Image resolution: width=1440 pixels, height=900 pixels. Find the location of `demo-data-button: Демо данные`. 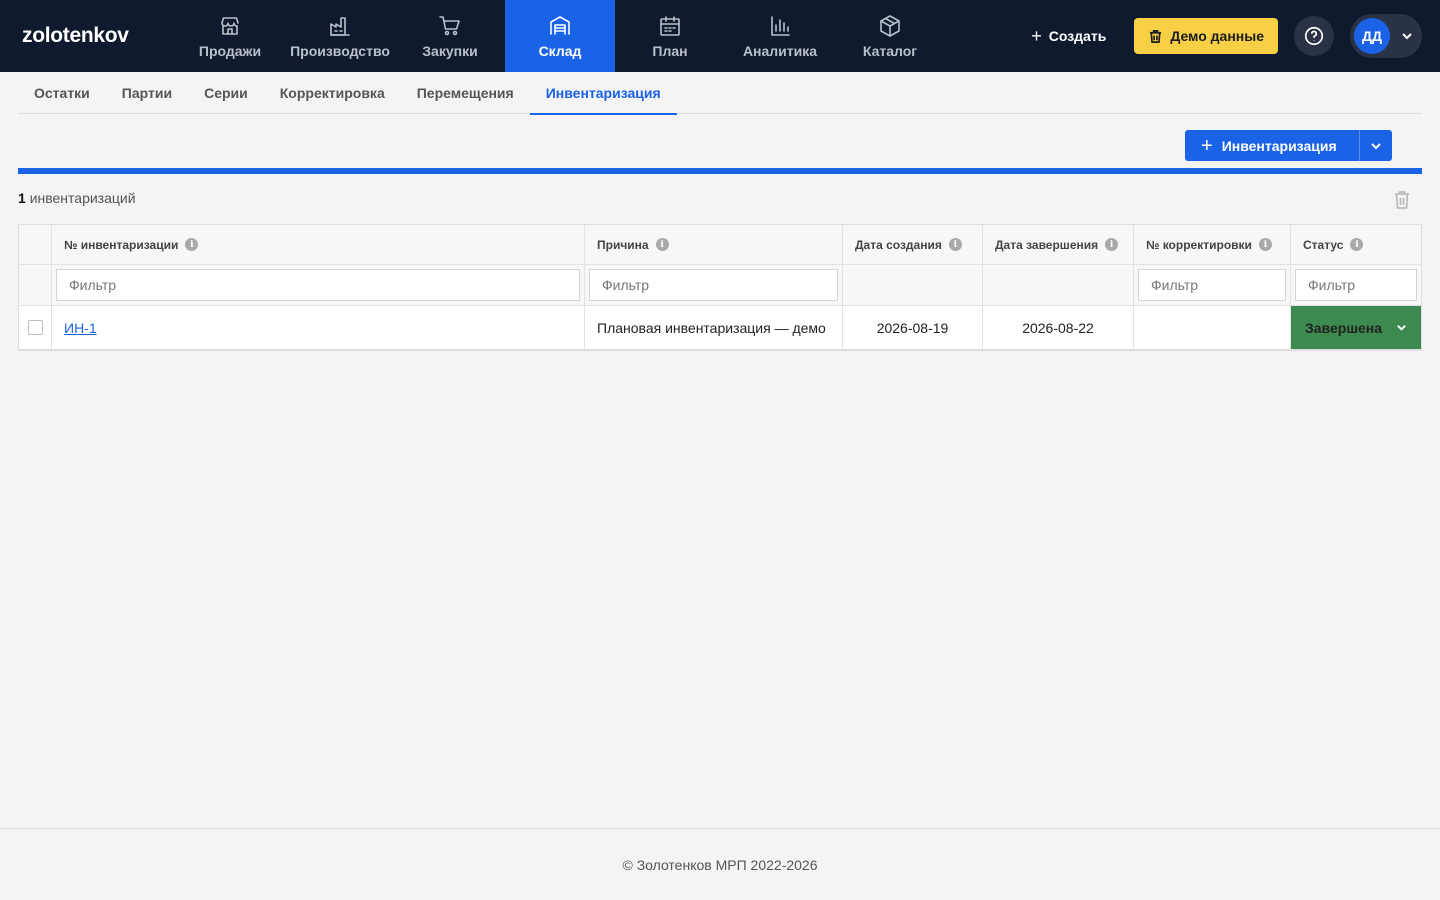

demo-data-button: Демо данные is located at coordinates (1206, 36).